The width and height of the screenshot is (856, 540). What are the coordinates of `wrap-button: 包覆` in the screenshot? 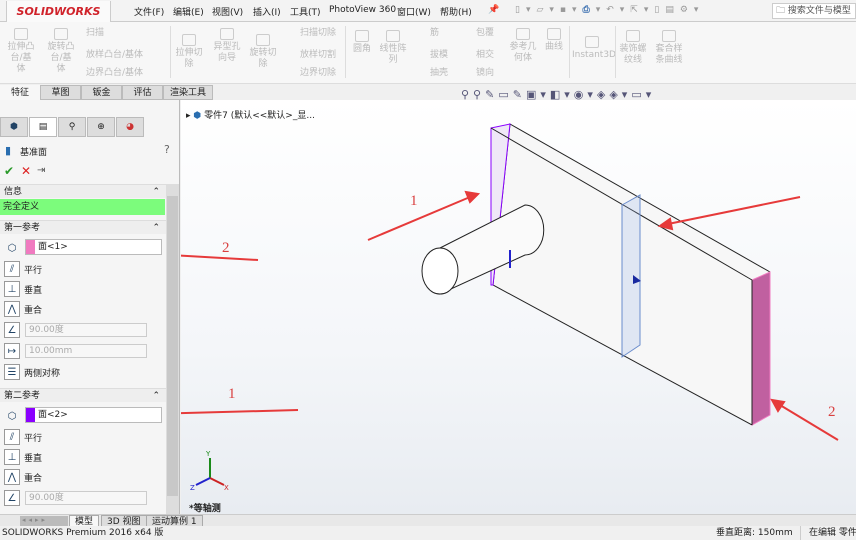 It's located at (485, 33).